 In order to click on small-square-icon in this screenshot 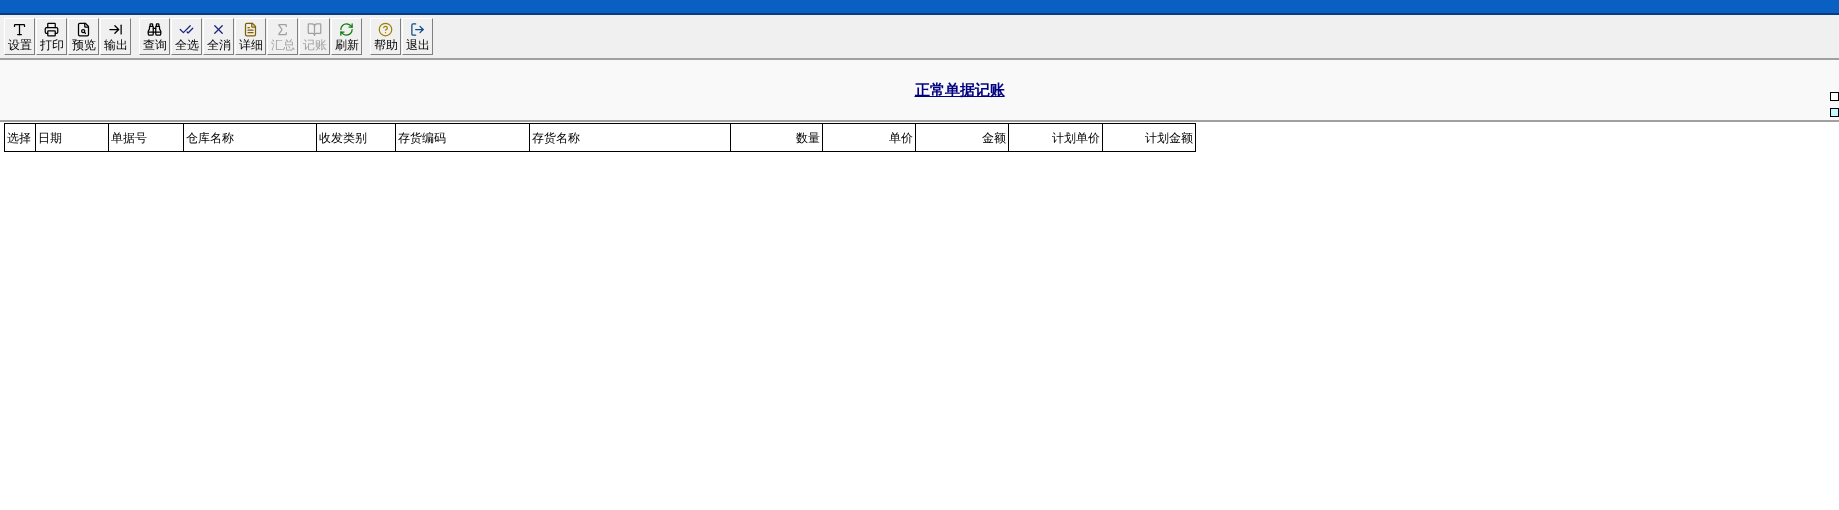, I will do `click(1834, 112)`.